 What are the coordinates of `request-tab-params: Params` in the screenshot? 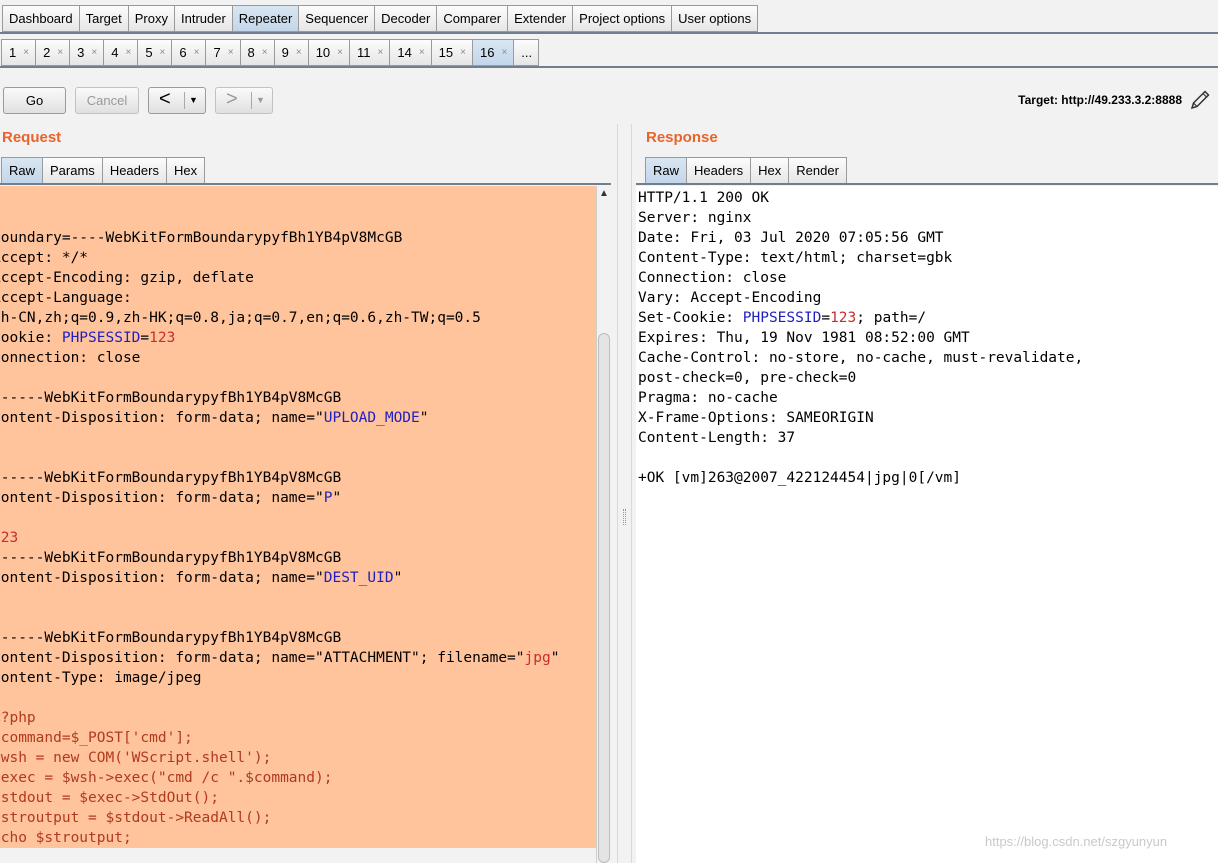 It's located at (72, 170).